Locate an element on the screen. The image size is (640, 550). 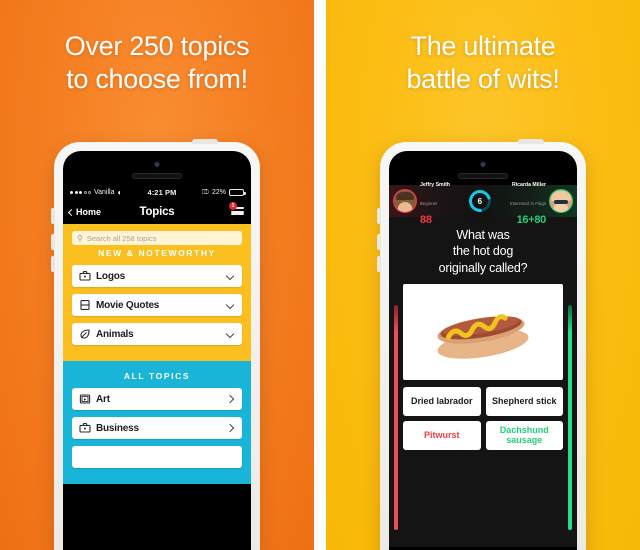
topic-label: Animals is located at coordinates (115, 334).